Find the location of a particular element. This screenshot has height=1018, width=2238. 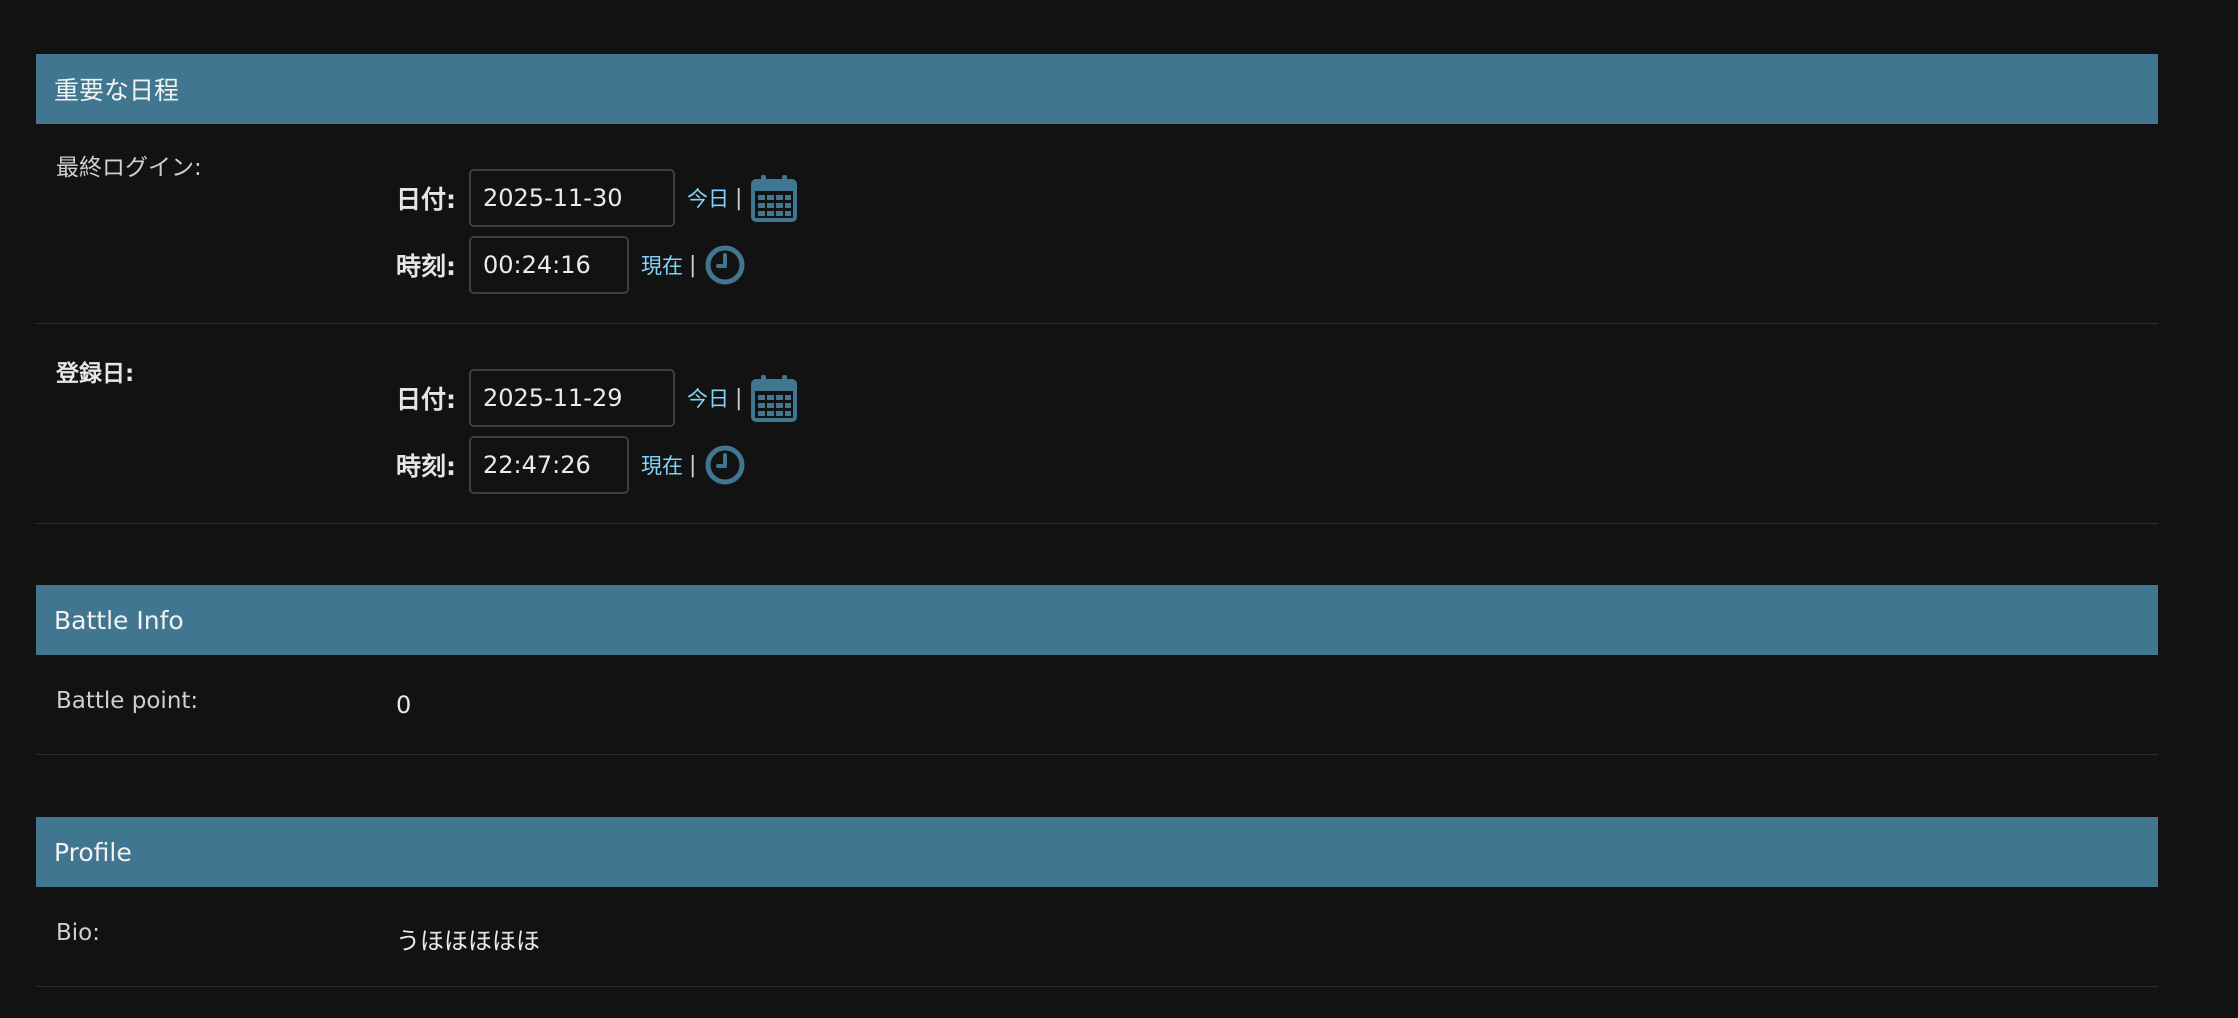

last-login-label: 最終ログイン: is located at coordinates (129, 168).